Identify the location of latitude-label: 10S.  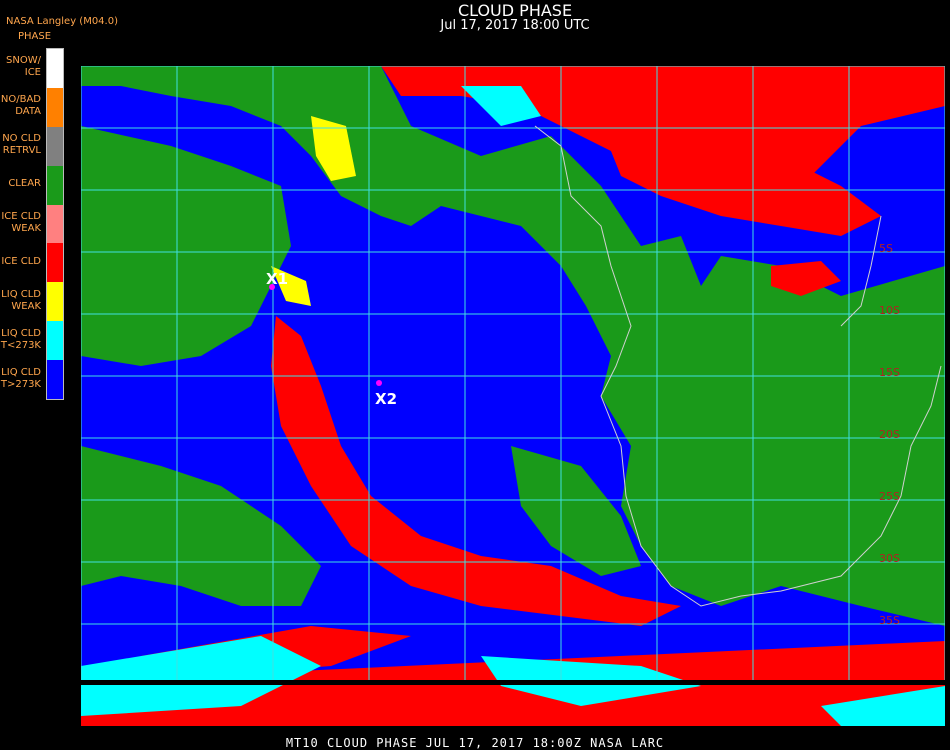
(889, 310).